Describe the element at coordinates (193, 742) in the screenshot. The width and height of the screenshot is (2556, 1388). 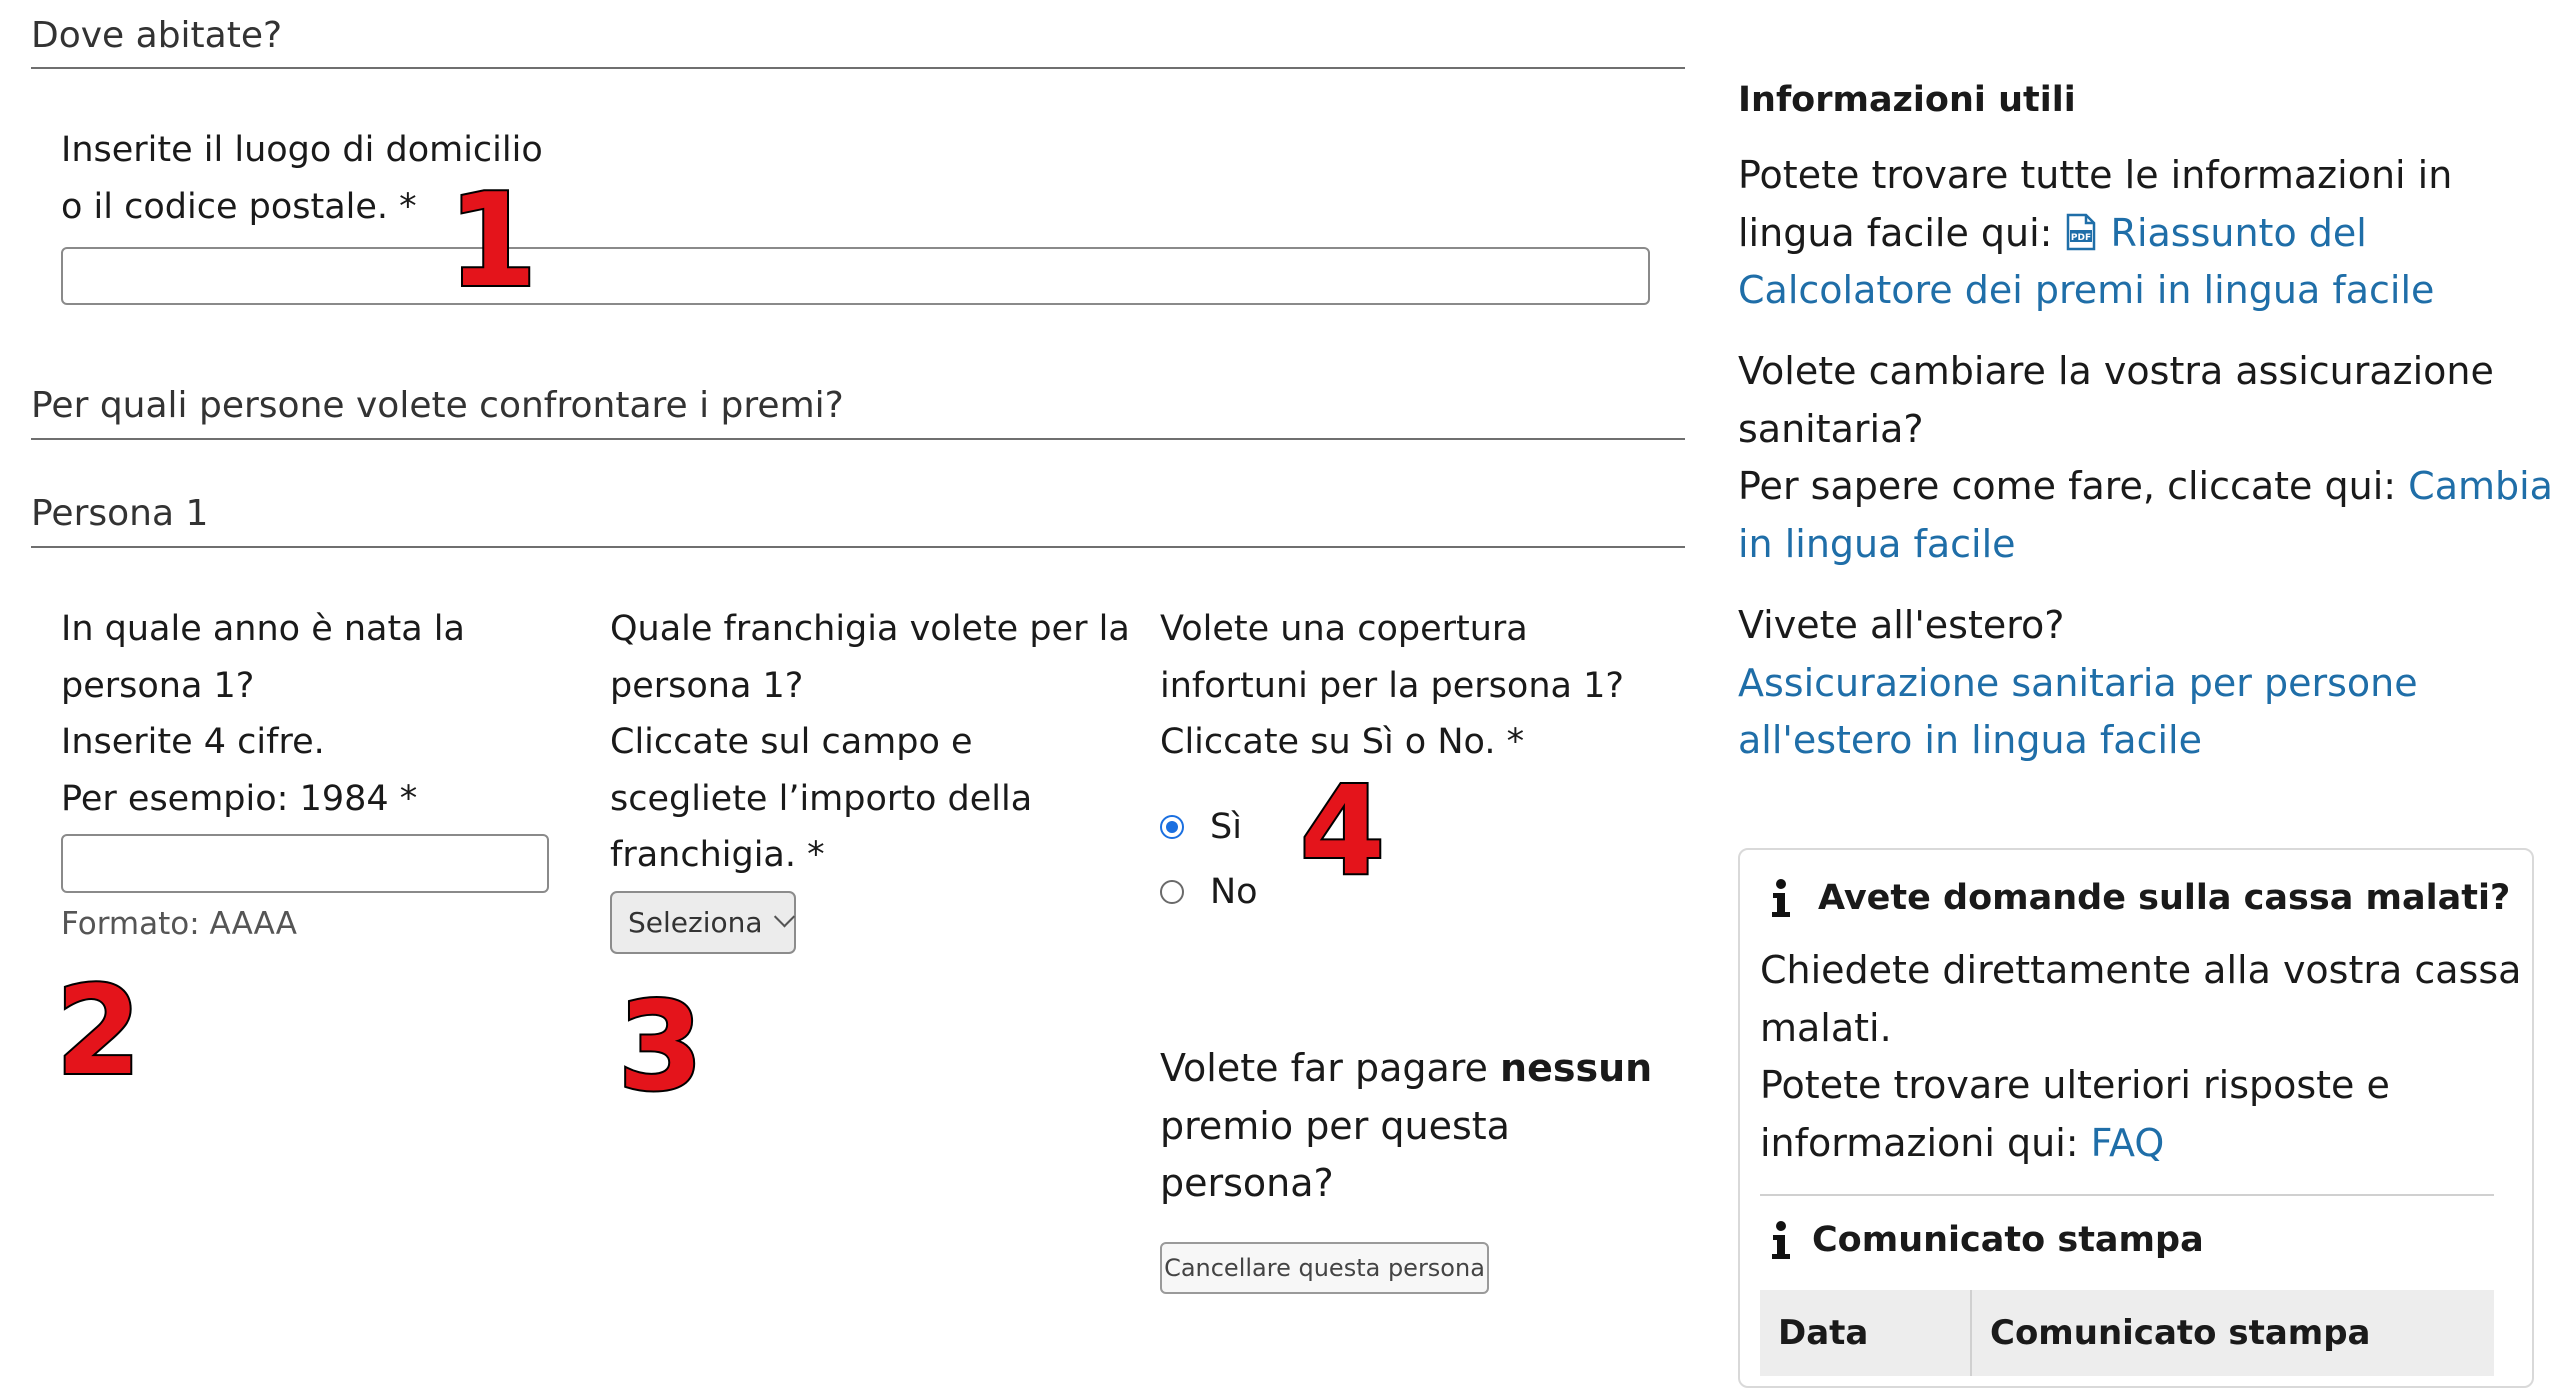
I see `birth-year-label-line3: Inserite 4 cifre.` at that location.